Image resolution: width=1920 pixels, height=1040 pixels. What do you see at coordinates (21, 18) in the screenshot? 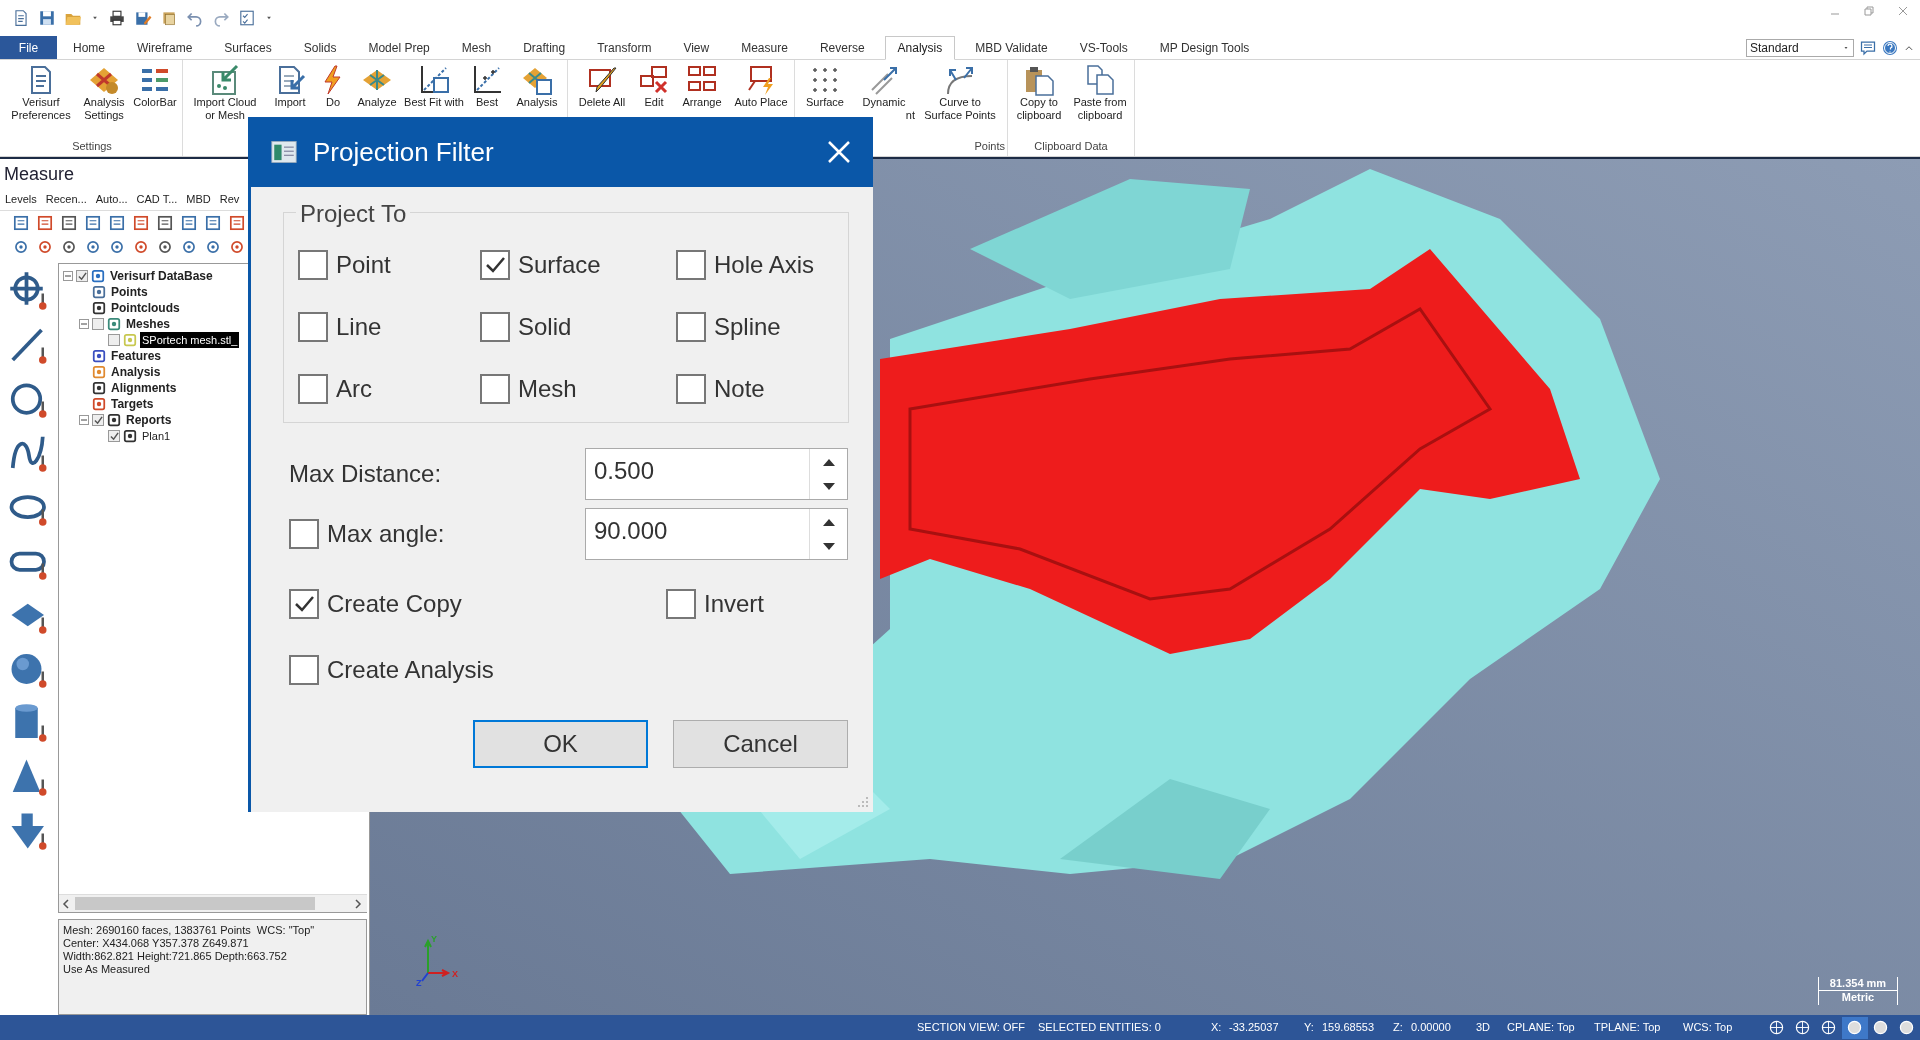
I see `new-document-icon` at bounding box center [21, 18].